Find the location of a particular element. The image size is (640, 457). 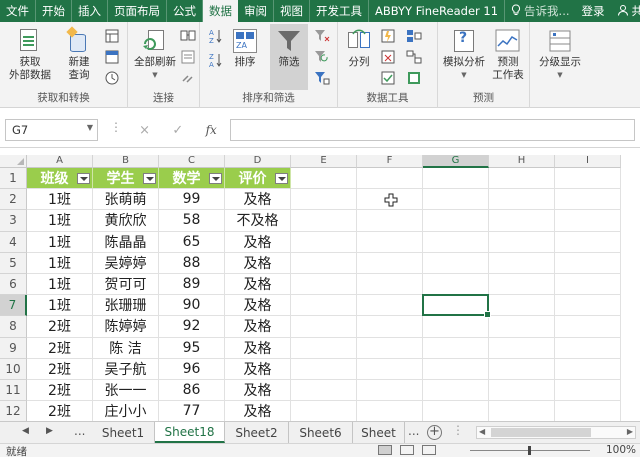

sheet-tab-sheet1: Sheet1 is located at coordinates (123, 432).